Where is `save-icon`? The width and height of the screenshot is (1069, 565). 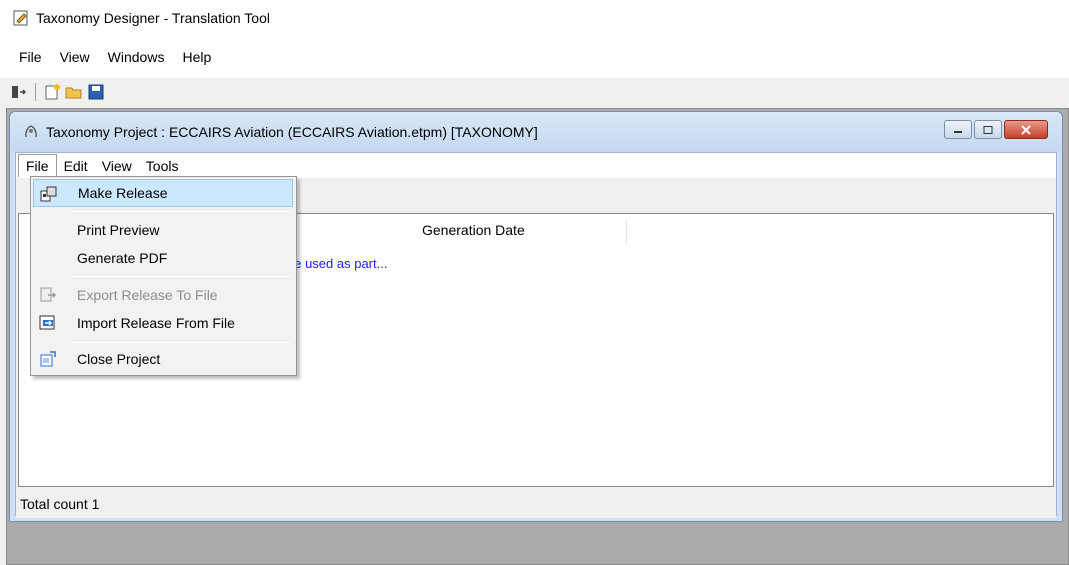
save-icon is located at coordinates (96, 92).